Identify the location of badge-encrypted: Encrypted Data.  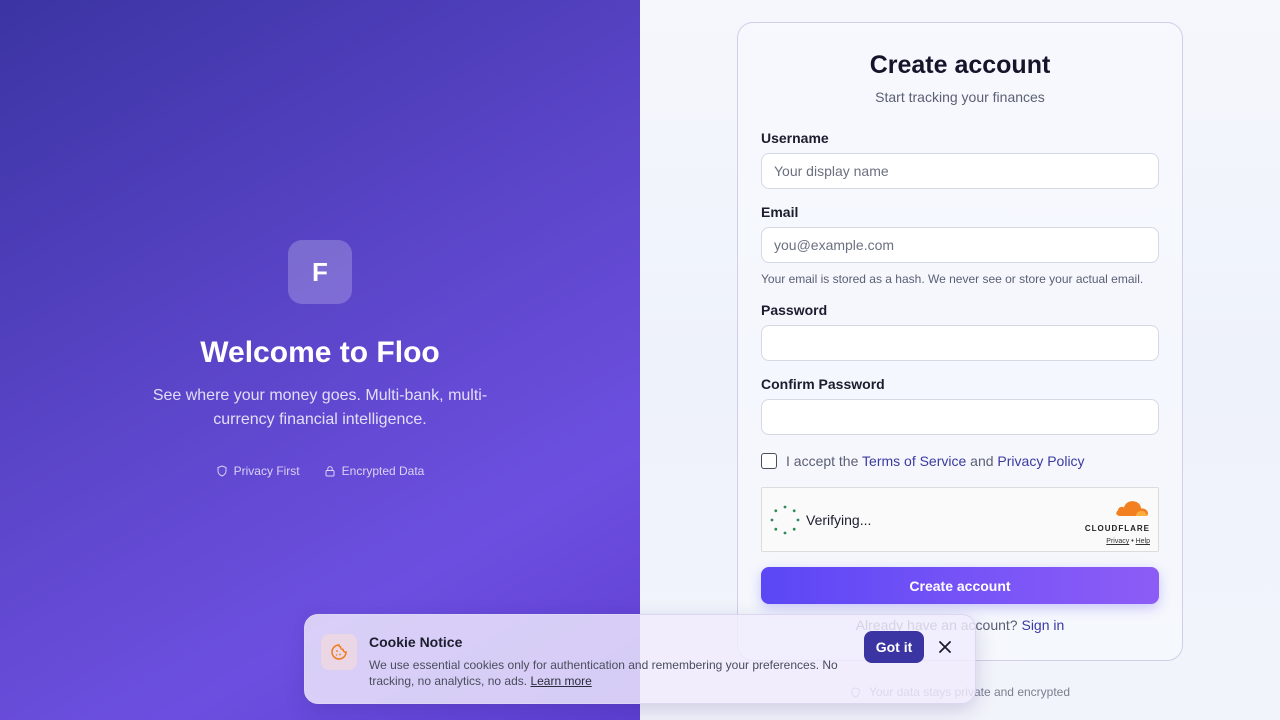
(374, 471).